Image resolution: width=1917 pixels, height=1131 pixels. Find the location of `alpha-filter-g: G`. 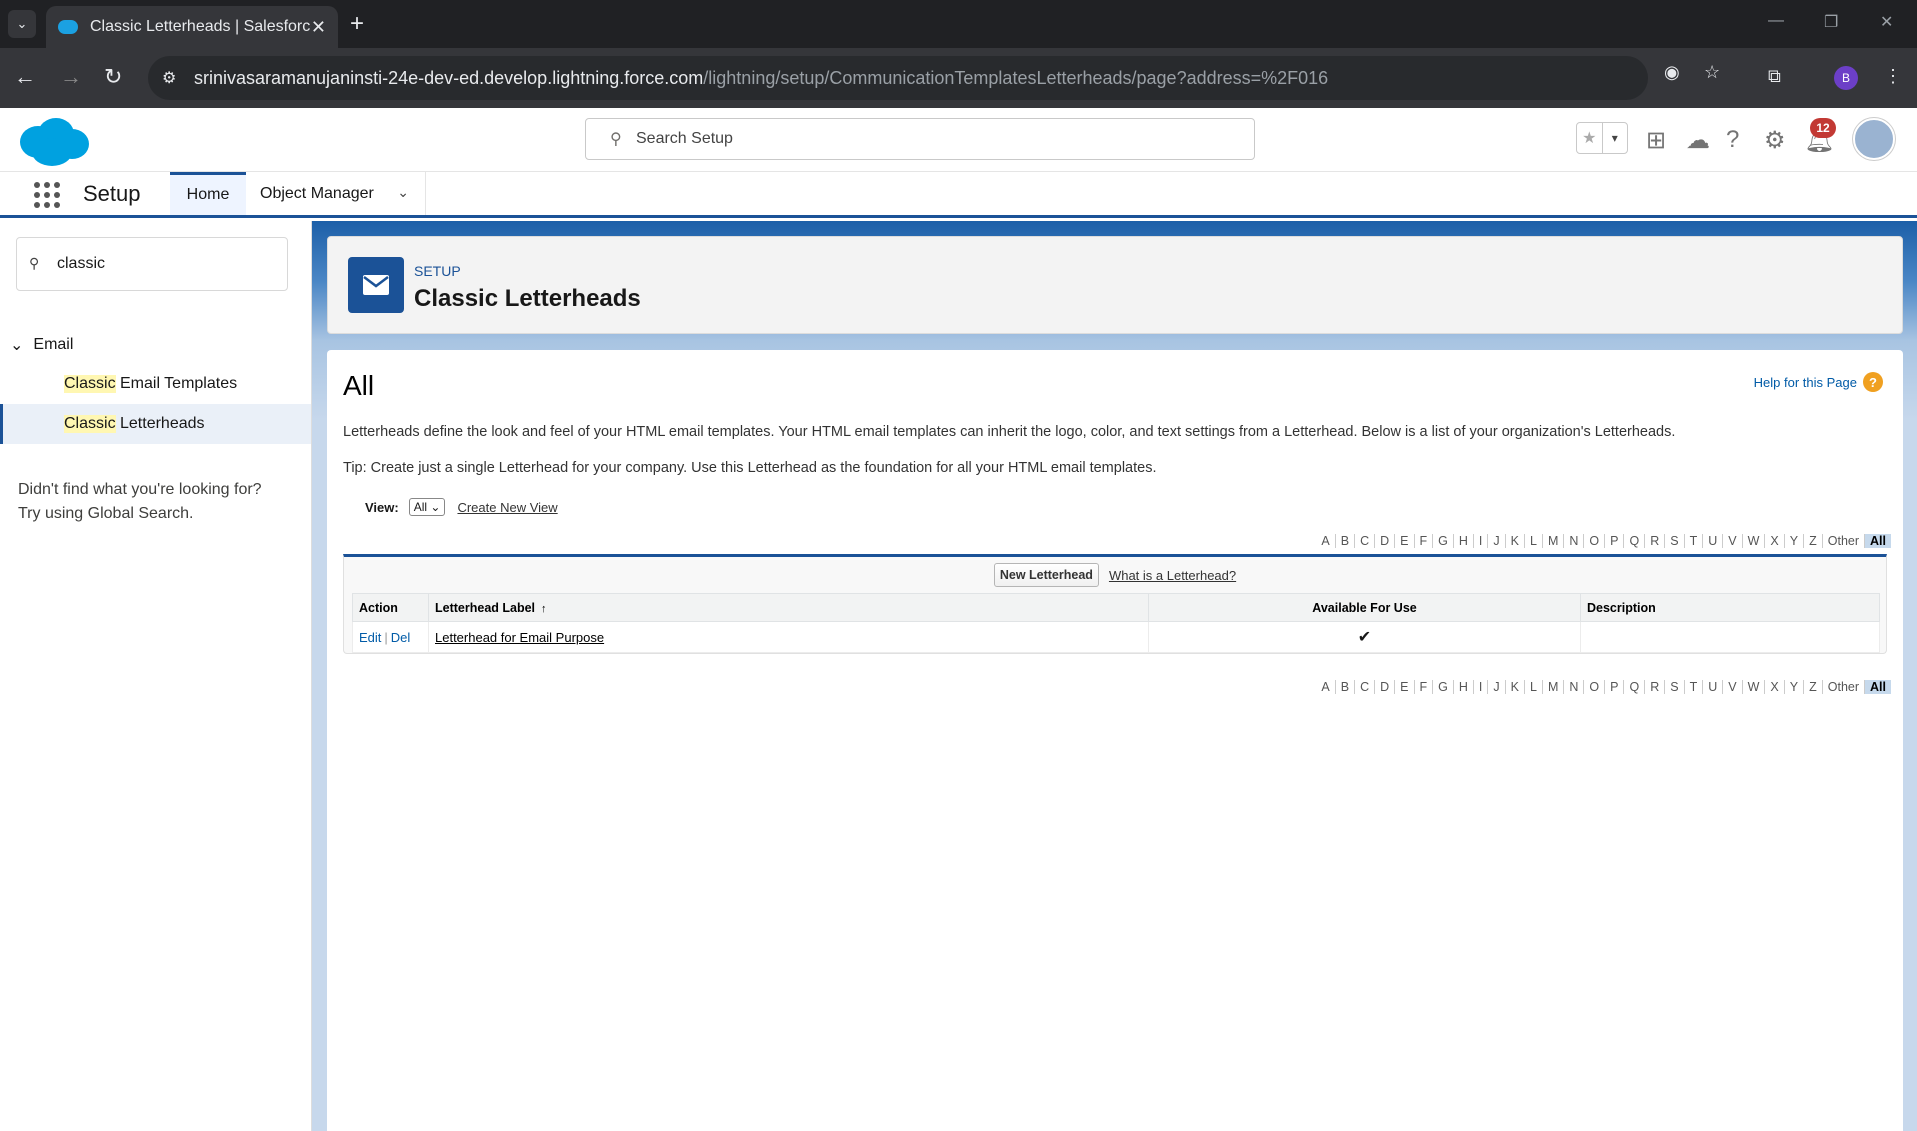

alpha-filter-g: G is located at coordinates (1443, 687).